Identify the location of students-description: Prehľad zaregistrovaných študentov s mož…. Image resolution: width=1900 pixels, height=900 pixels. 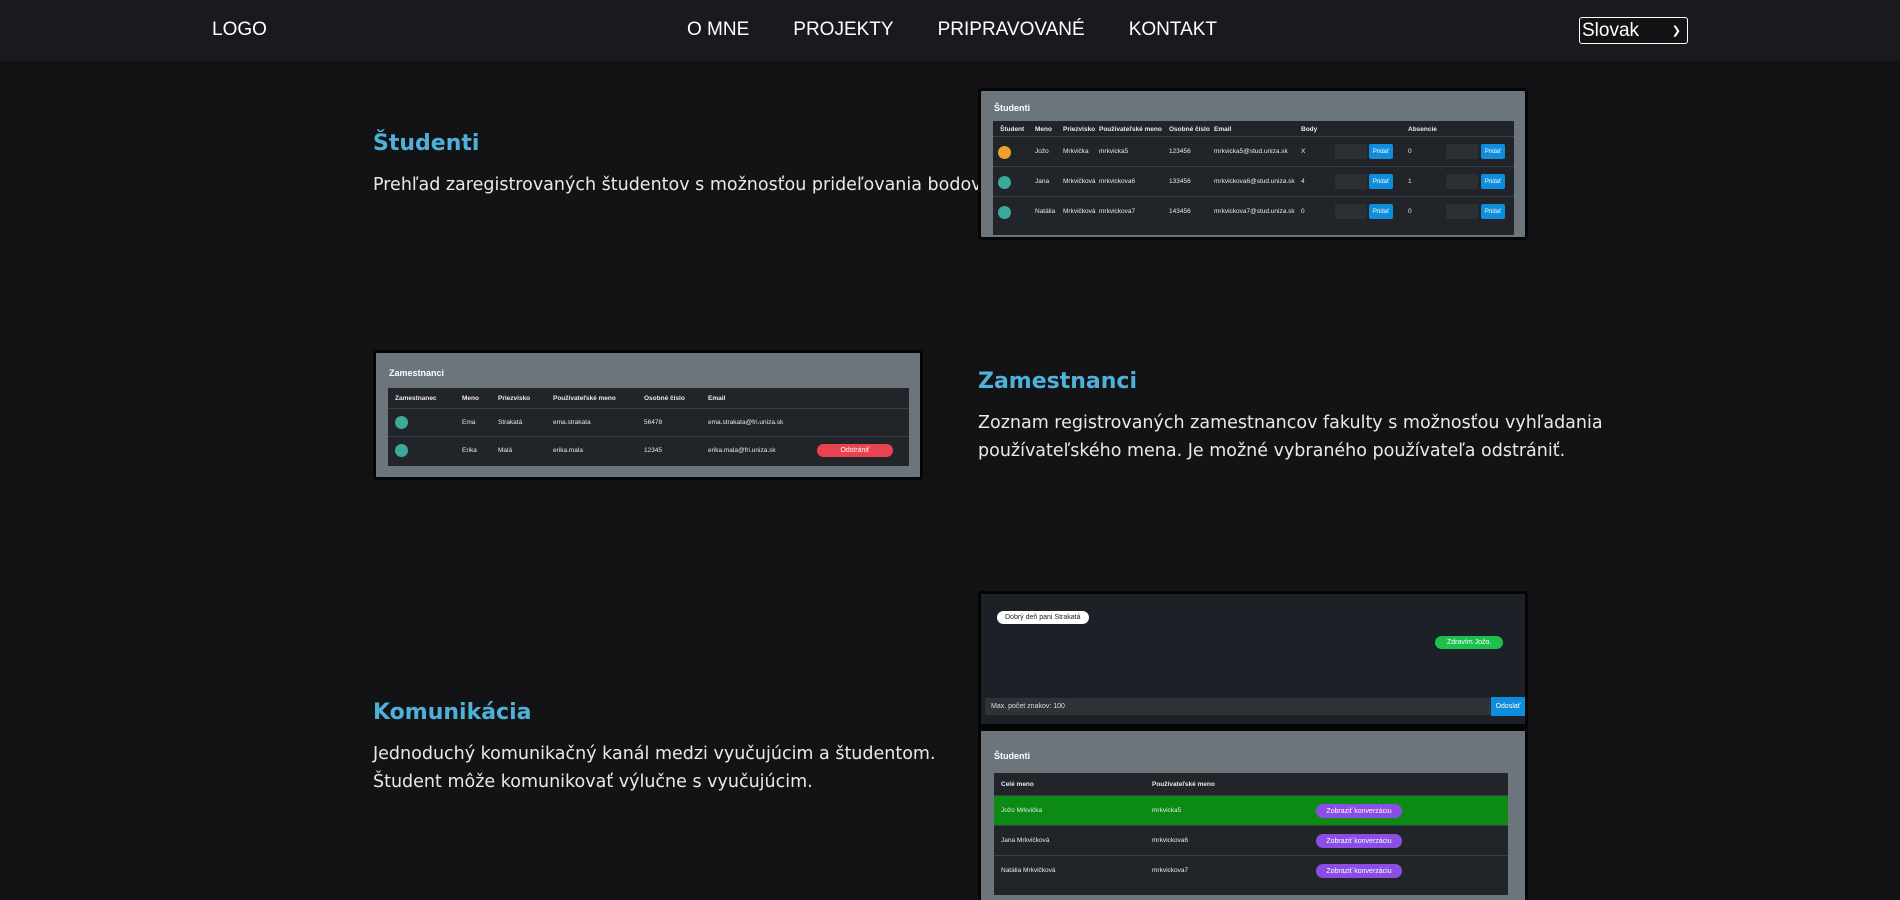
(679, 185).